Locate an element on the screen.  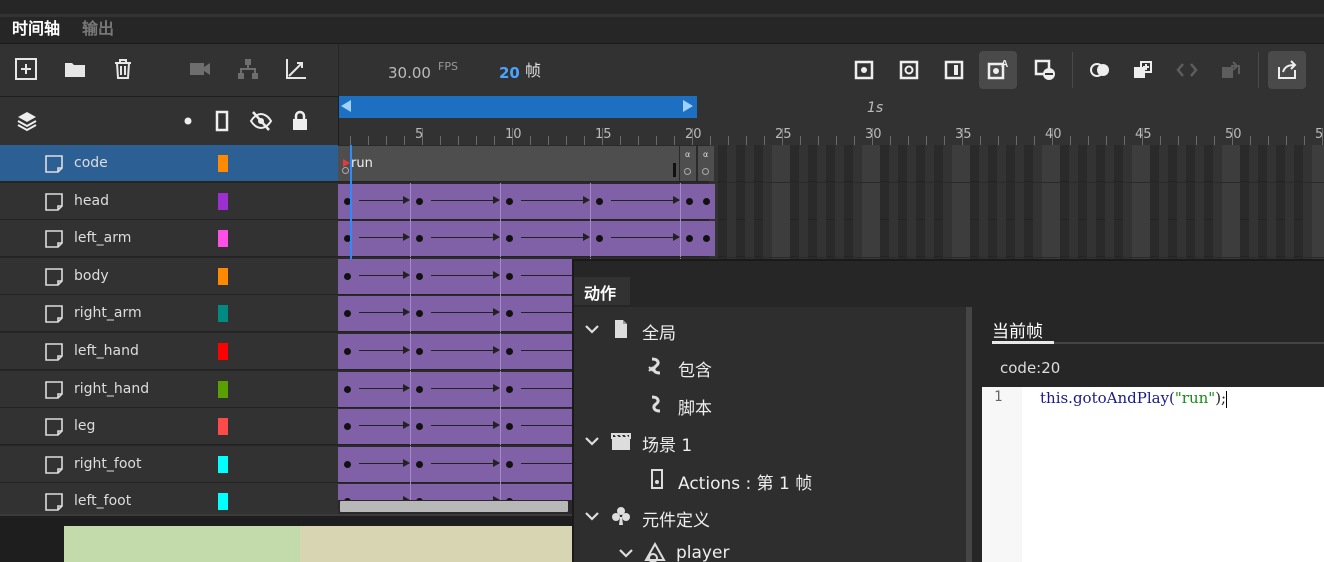
layer-row: right_foot is located at coordinates (169, 464).